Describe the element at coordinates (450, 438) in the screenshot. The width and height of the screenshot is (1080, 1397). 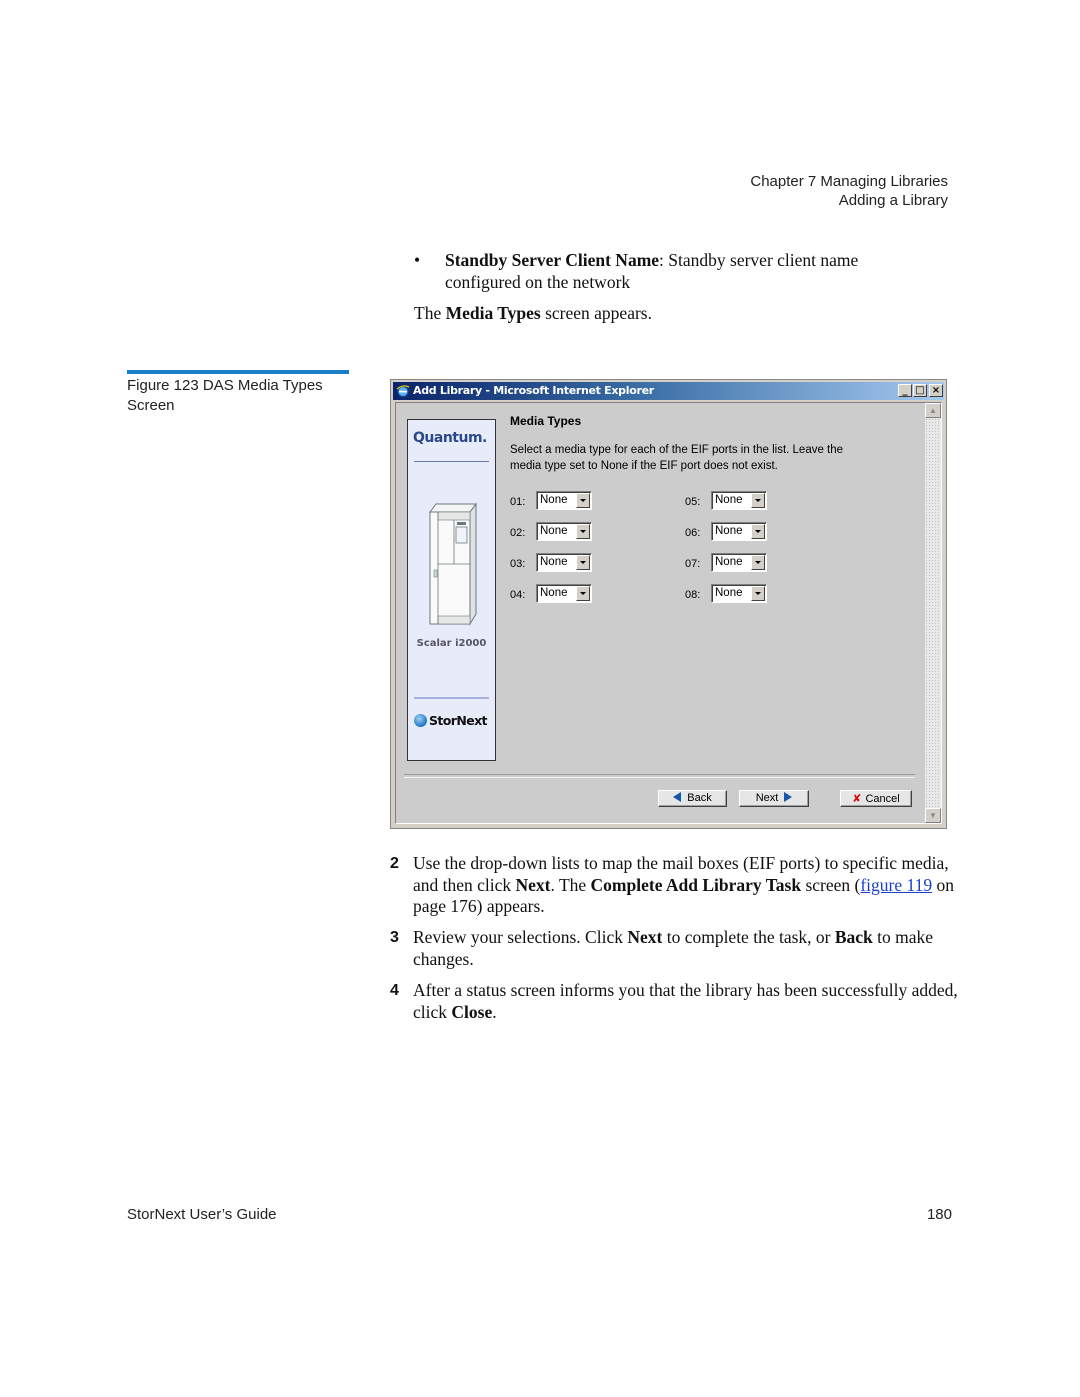
I see `quantum-logo: Quantum.` at that location.